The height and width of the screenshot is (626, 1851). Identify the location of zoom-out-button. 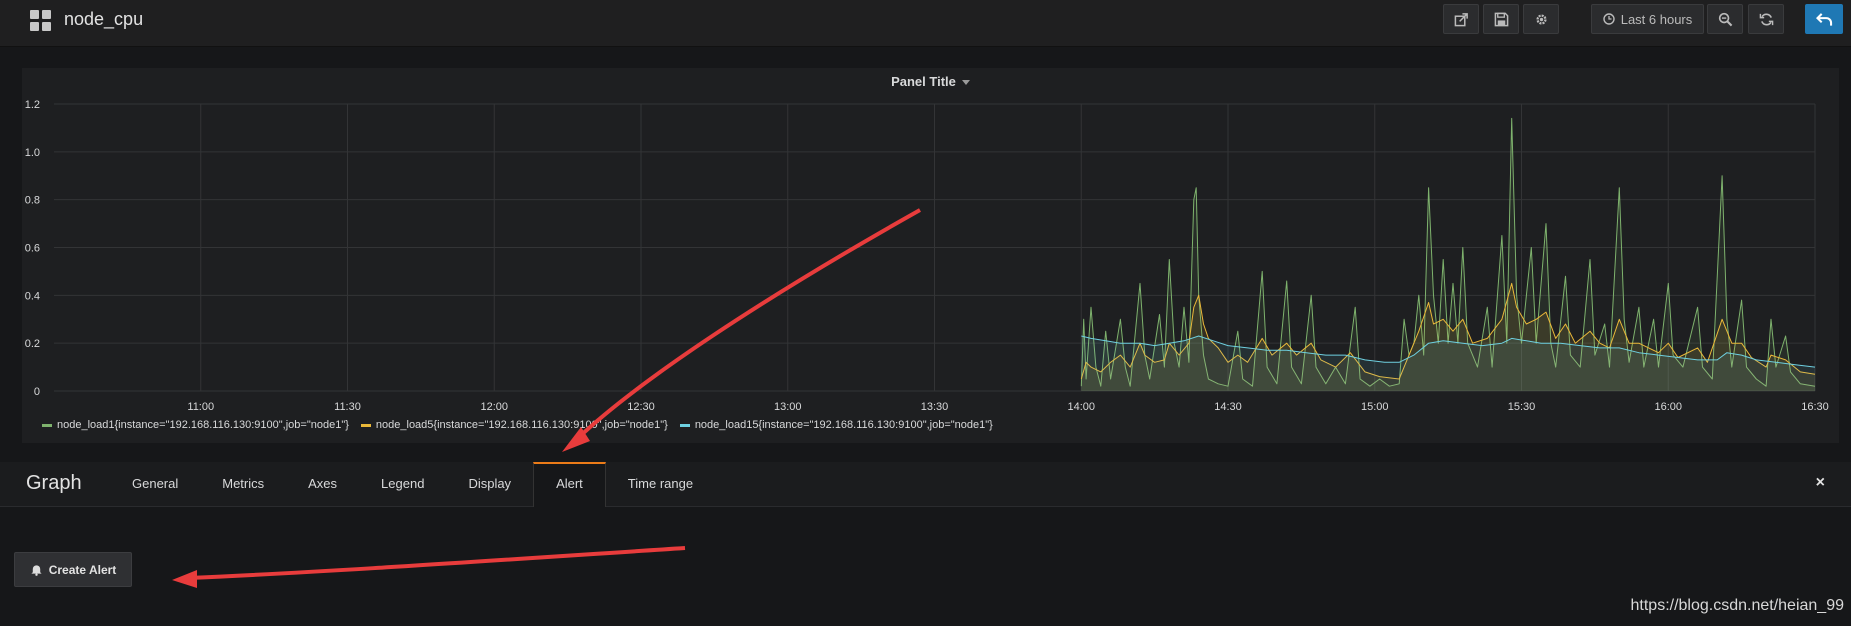
(1725, 19).